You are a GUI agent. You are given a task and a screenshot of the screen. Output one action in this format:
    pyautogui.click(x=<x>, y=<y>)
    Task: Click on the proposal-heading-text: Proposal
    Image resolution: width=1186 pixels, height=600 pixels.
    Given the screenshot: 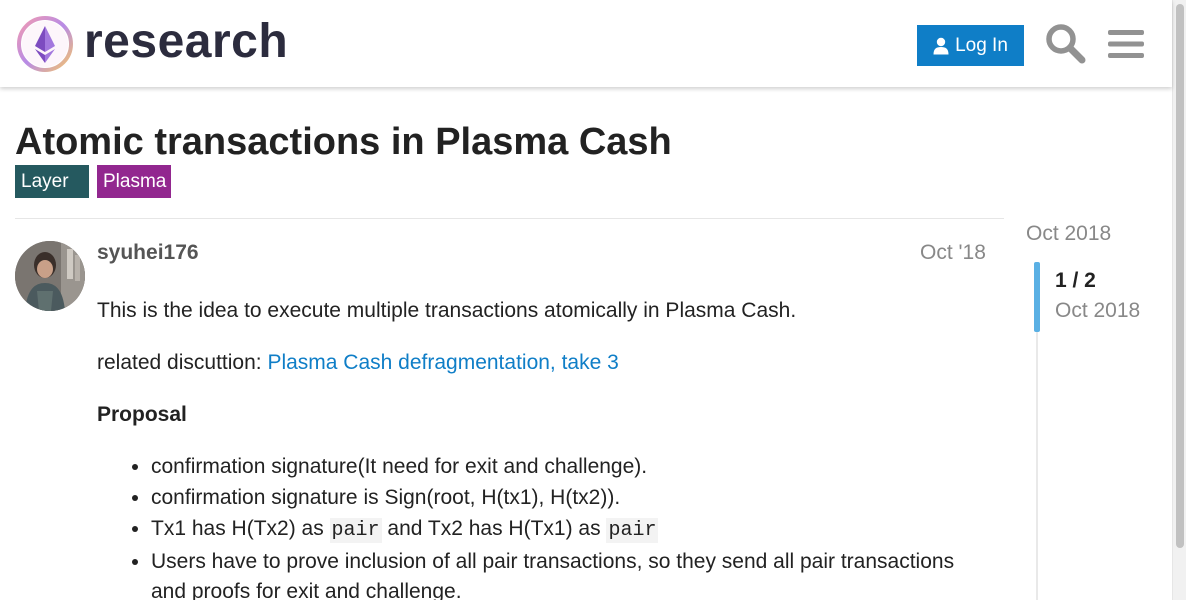 What is the action you would take?
    pyautogui.click(x=142, y=414)
    